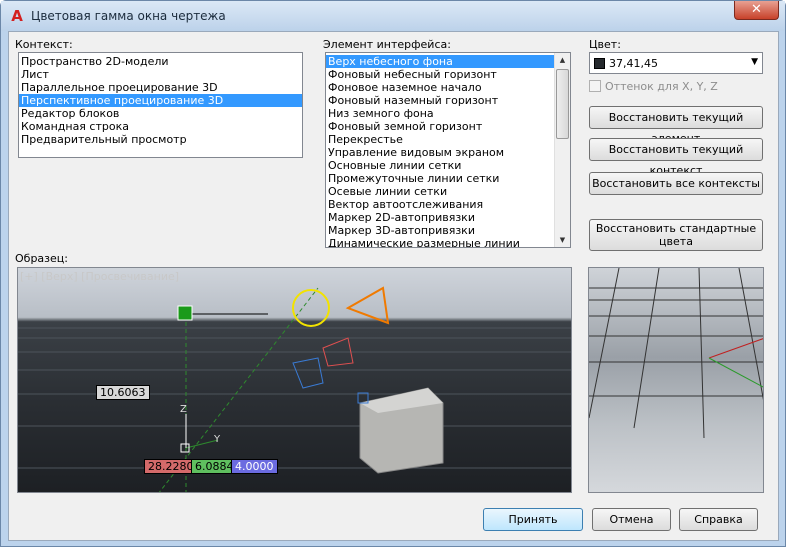 The height and width of the screenshot is (547, 786). What do you see at coordinates (605, 44) in the screenshot?
I see `color-label: Цвет:` at bounding box center [605, 44].